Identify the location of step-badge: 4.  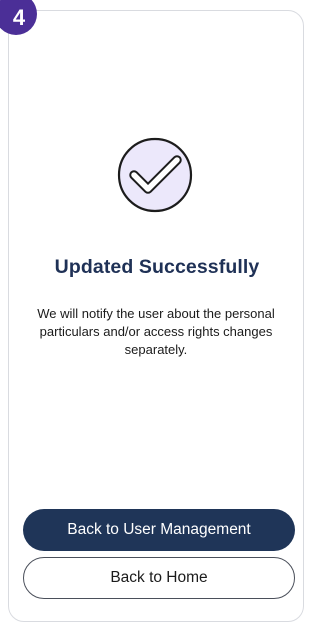
(18, 17).